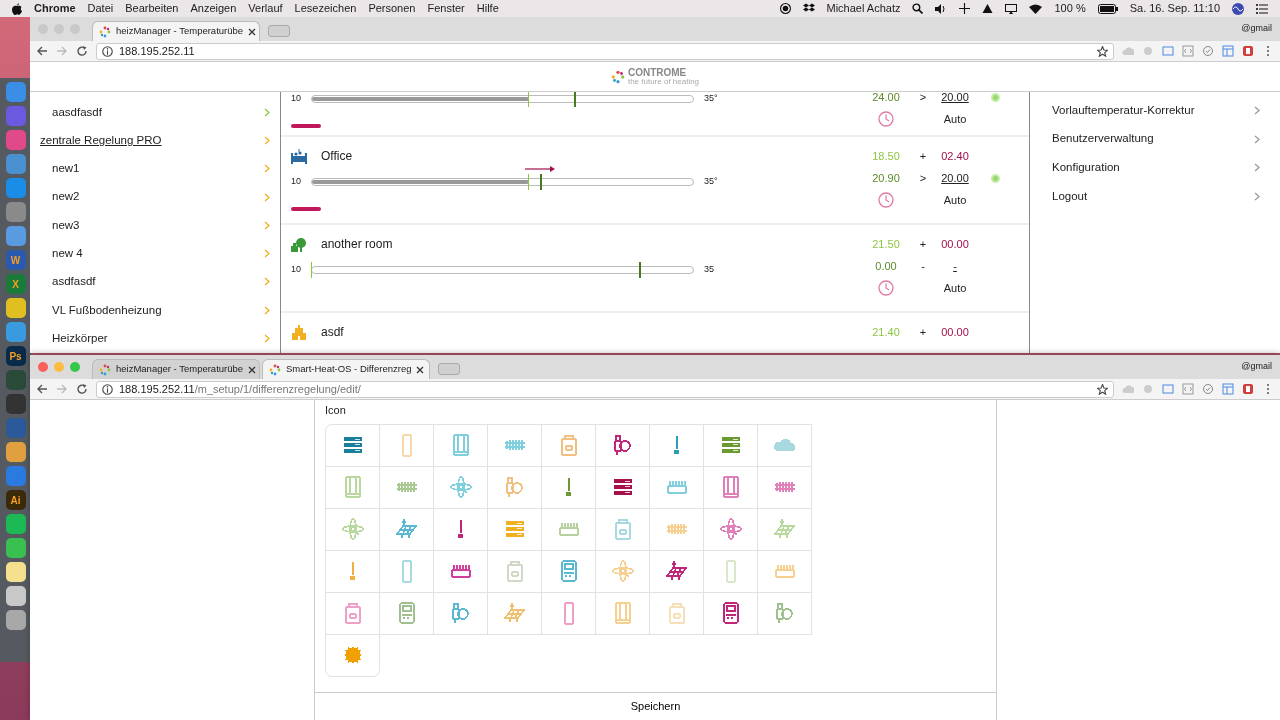  I want to click on menu-item: Hilfe, so click(487, 8).